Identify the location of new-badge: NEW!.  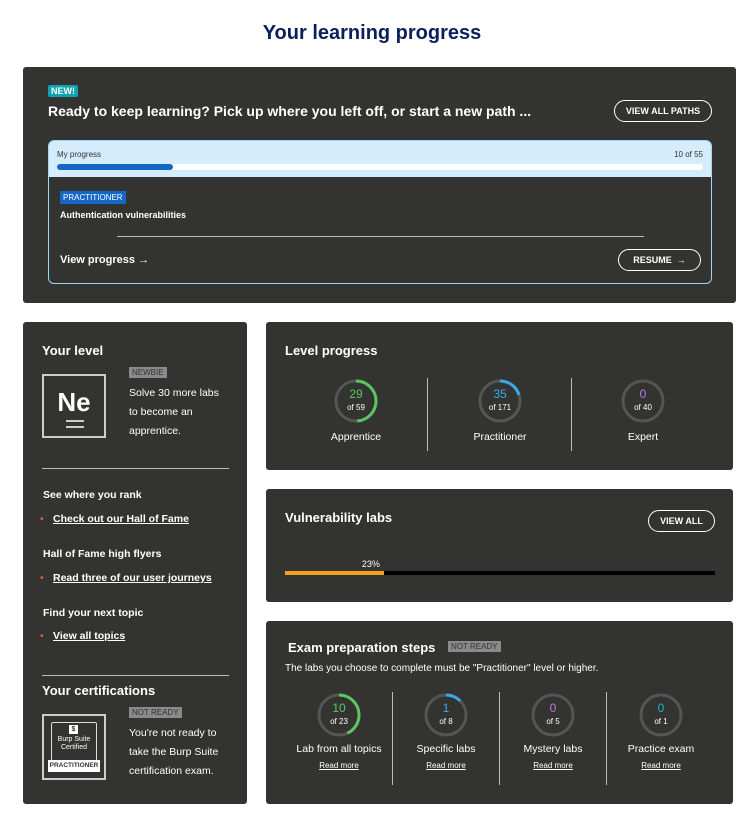
(63, 91).